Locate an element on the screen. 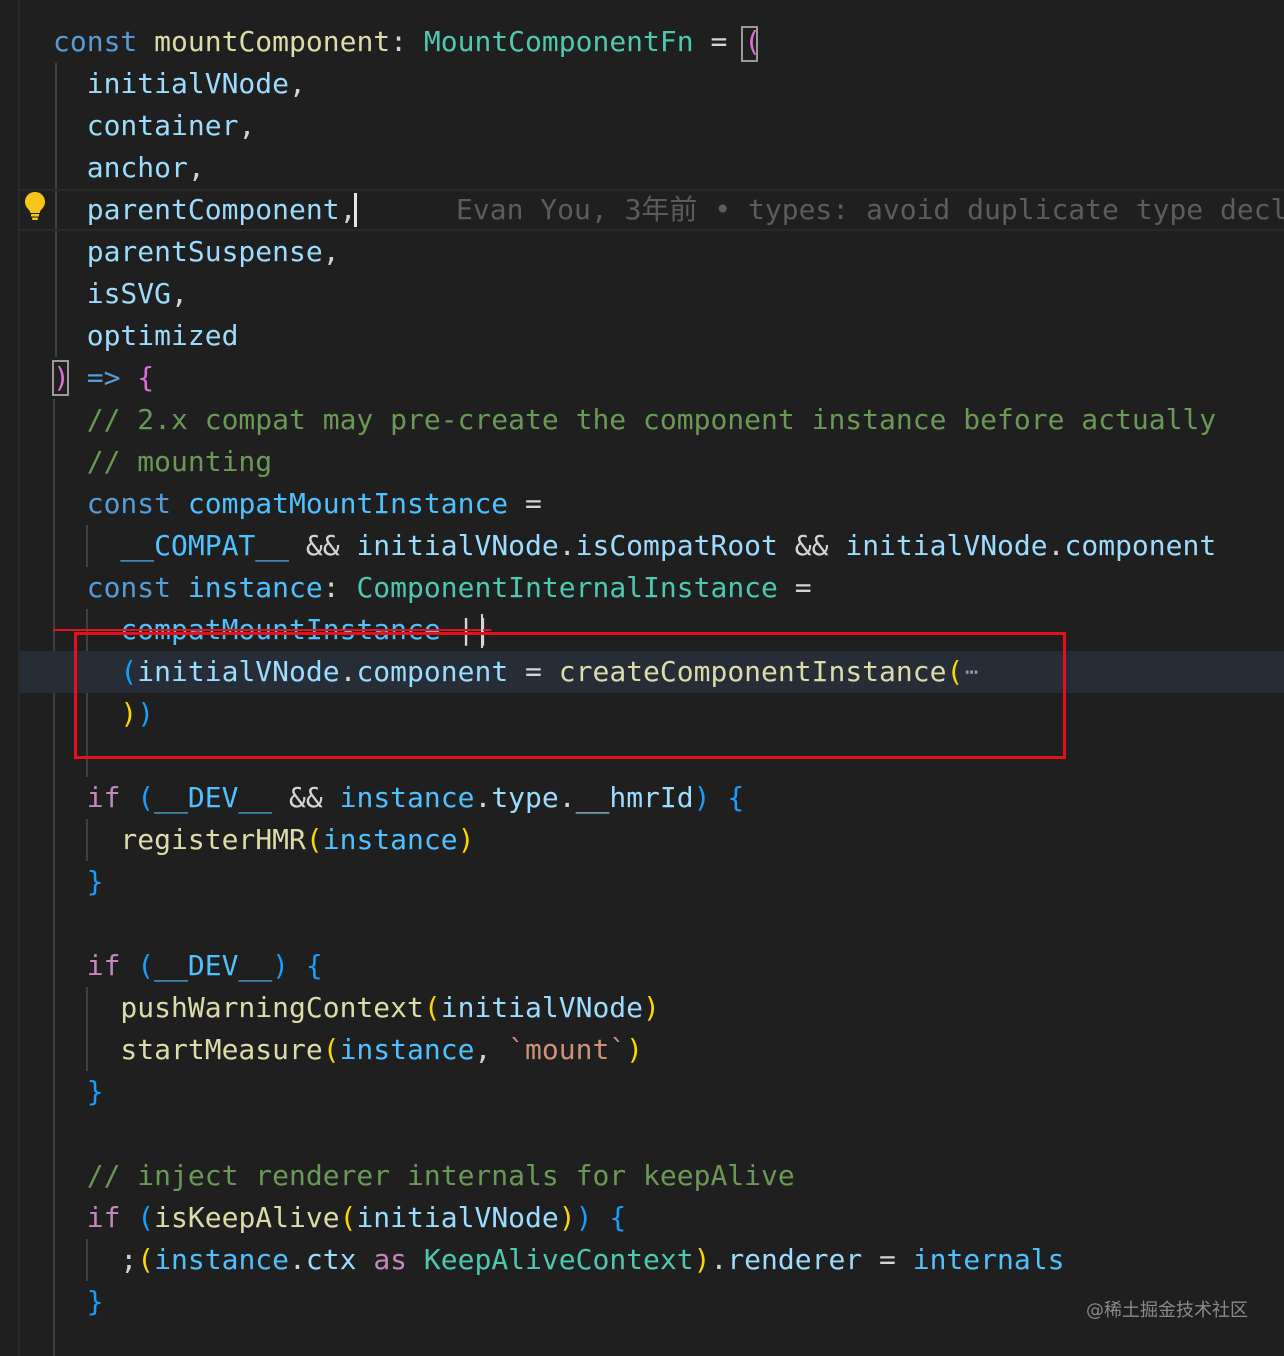  code-line: parentSuspense, is located at coordinates (196, 252).